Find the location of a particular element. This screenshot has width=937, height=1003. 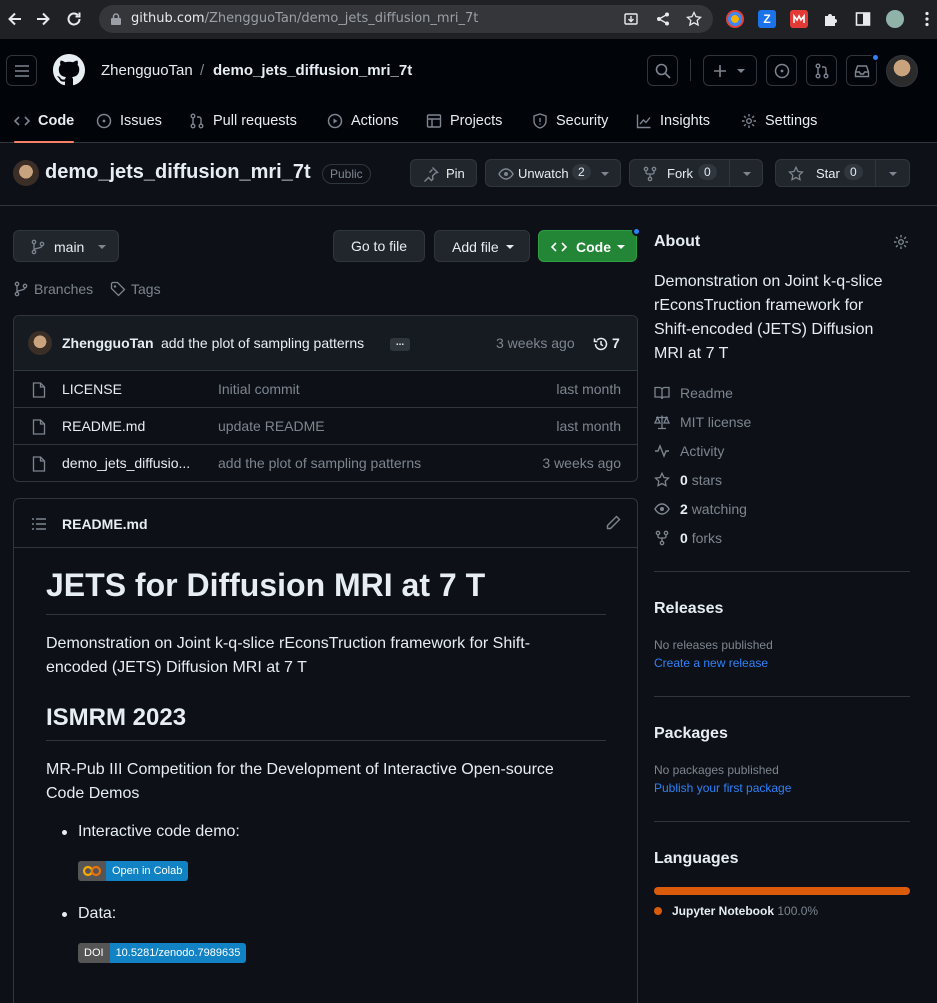

repo-link: demo_jets_diffusion_mri_7t is located at coordinates (312, 70).